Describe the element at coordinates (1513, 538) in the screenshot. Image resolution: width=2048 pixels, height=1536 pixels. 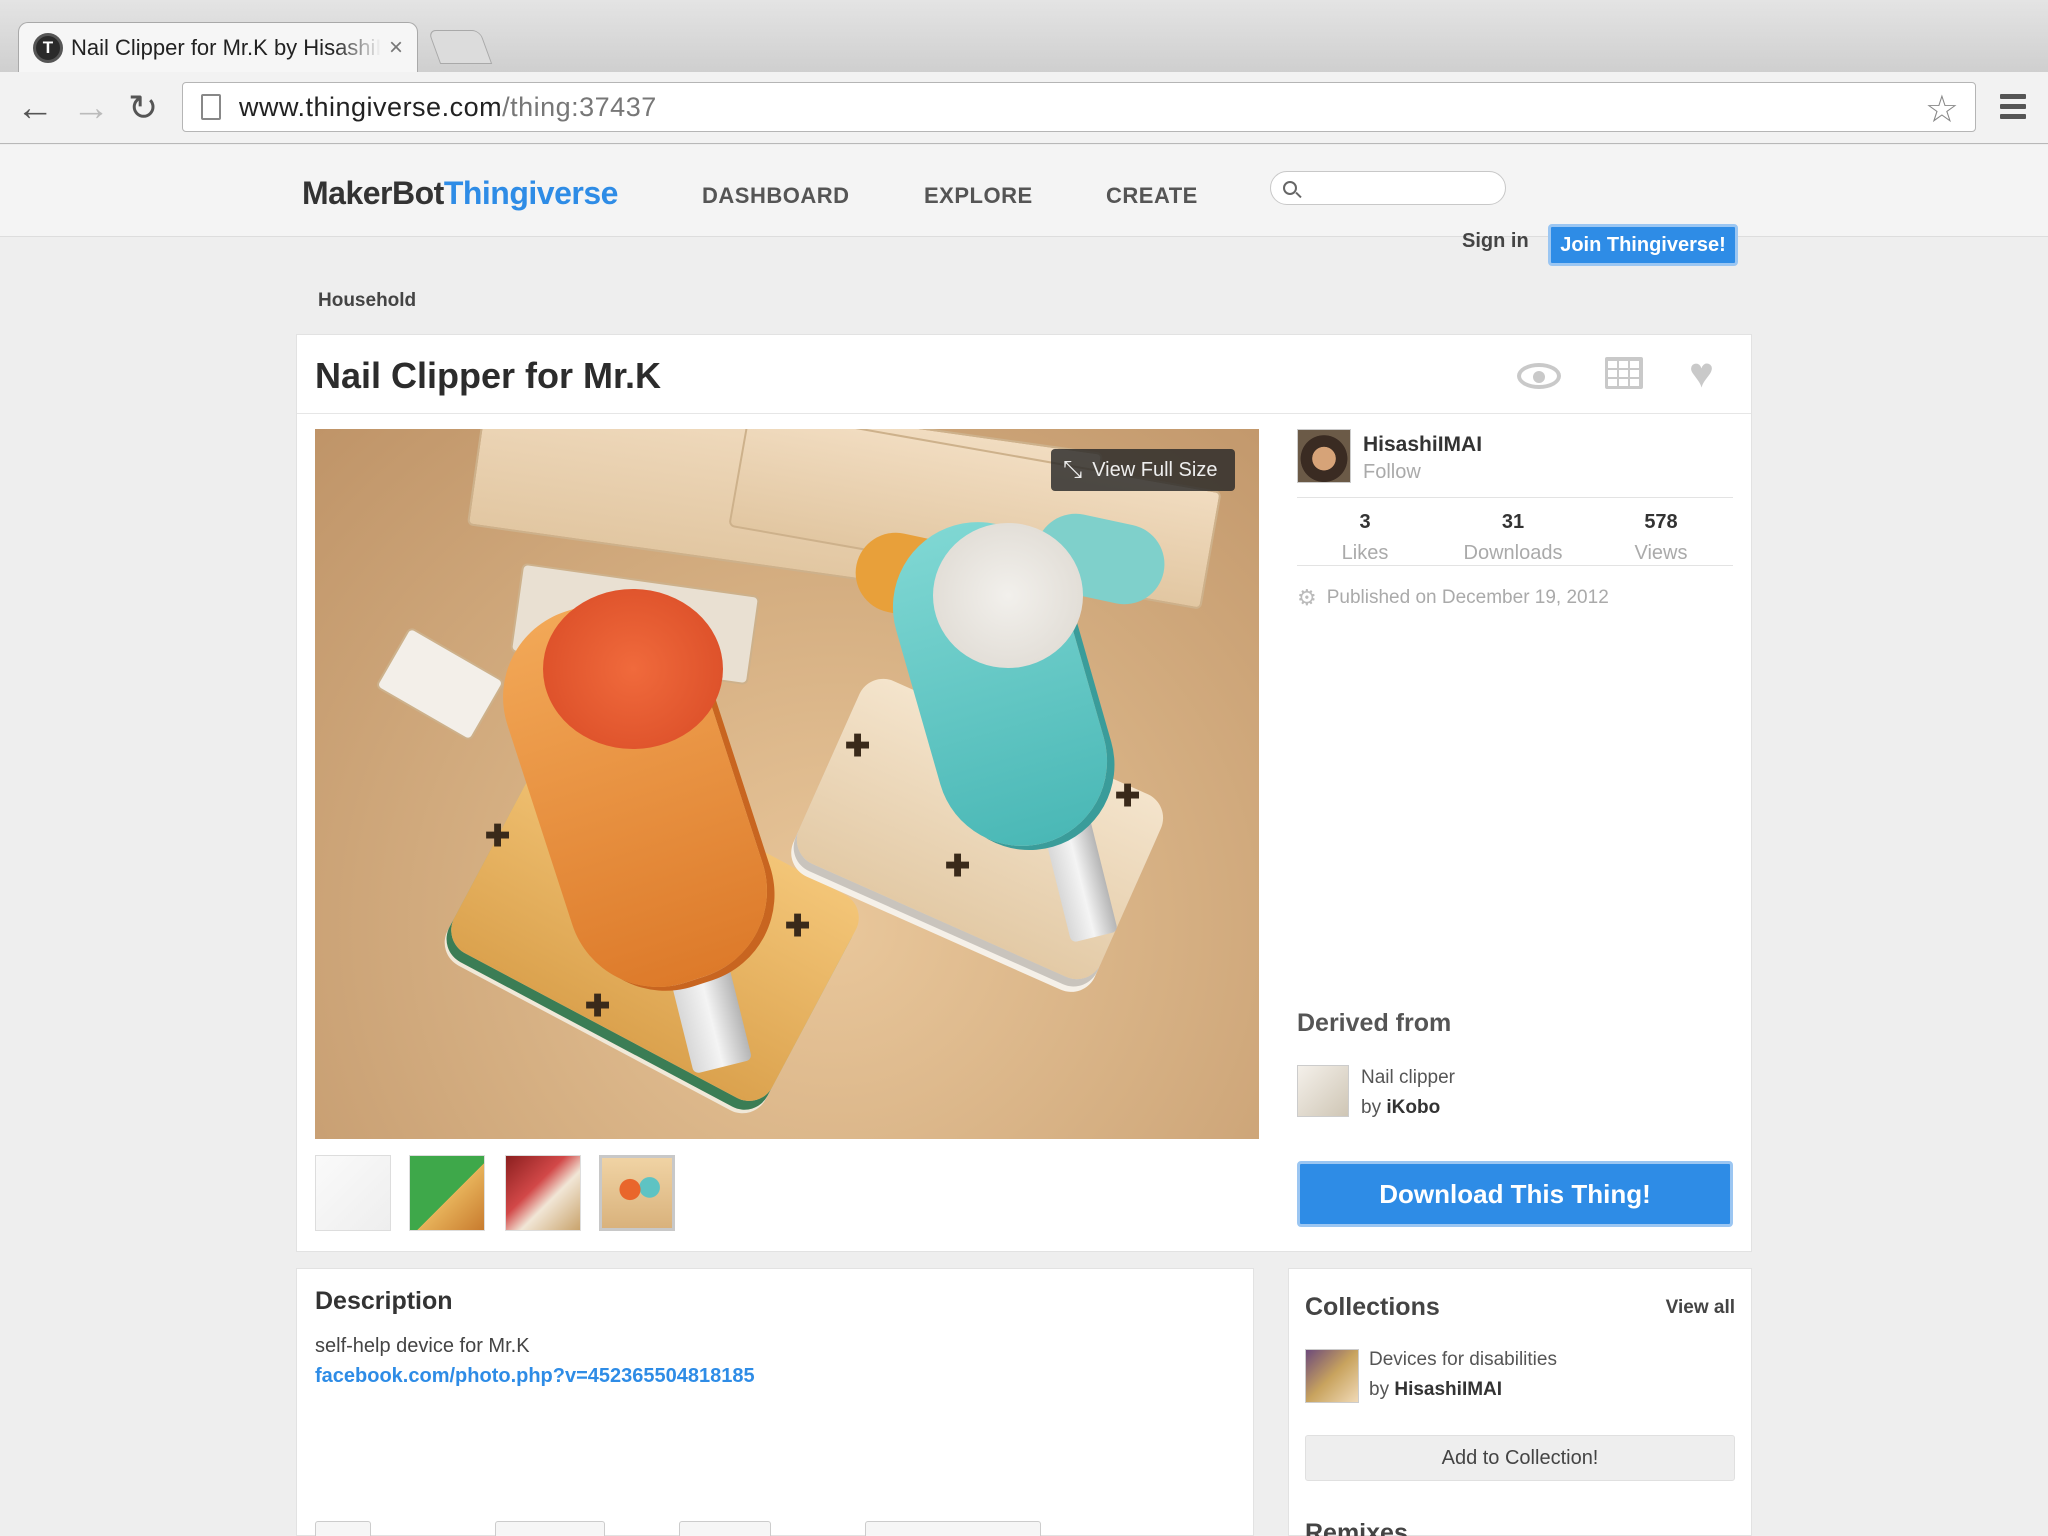
I see `stat-downloads: 31 Downloads` at that location.